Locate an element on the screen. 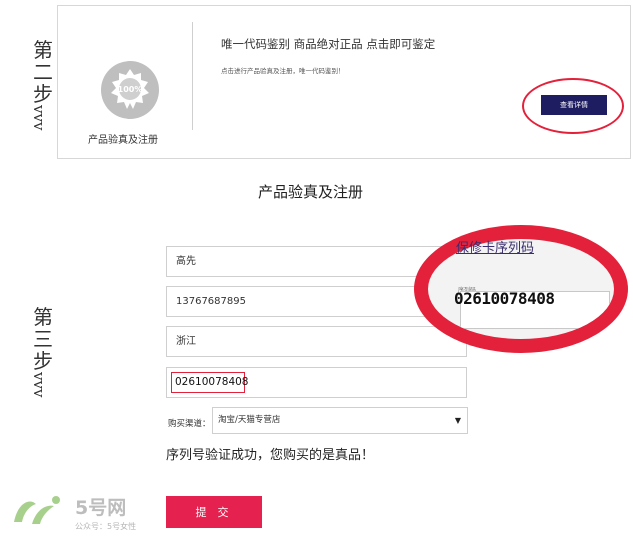 Image resolution: width=633 pixels, height=537 pixels. badge-caption: 产品验真及注册 is located at coordinates (123, 140).